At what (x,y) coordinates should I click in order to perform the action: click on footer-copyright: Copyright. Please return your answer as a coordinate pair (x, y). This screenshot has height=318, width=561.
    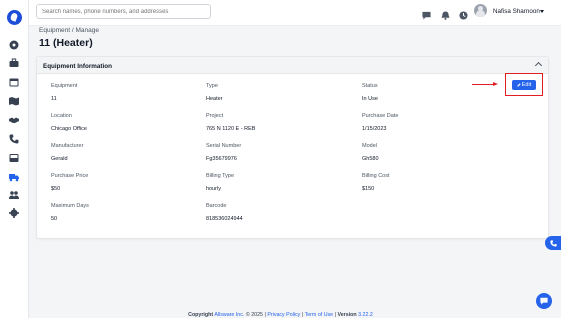
    Looking at the image, I should click on (201, 315).